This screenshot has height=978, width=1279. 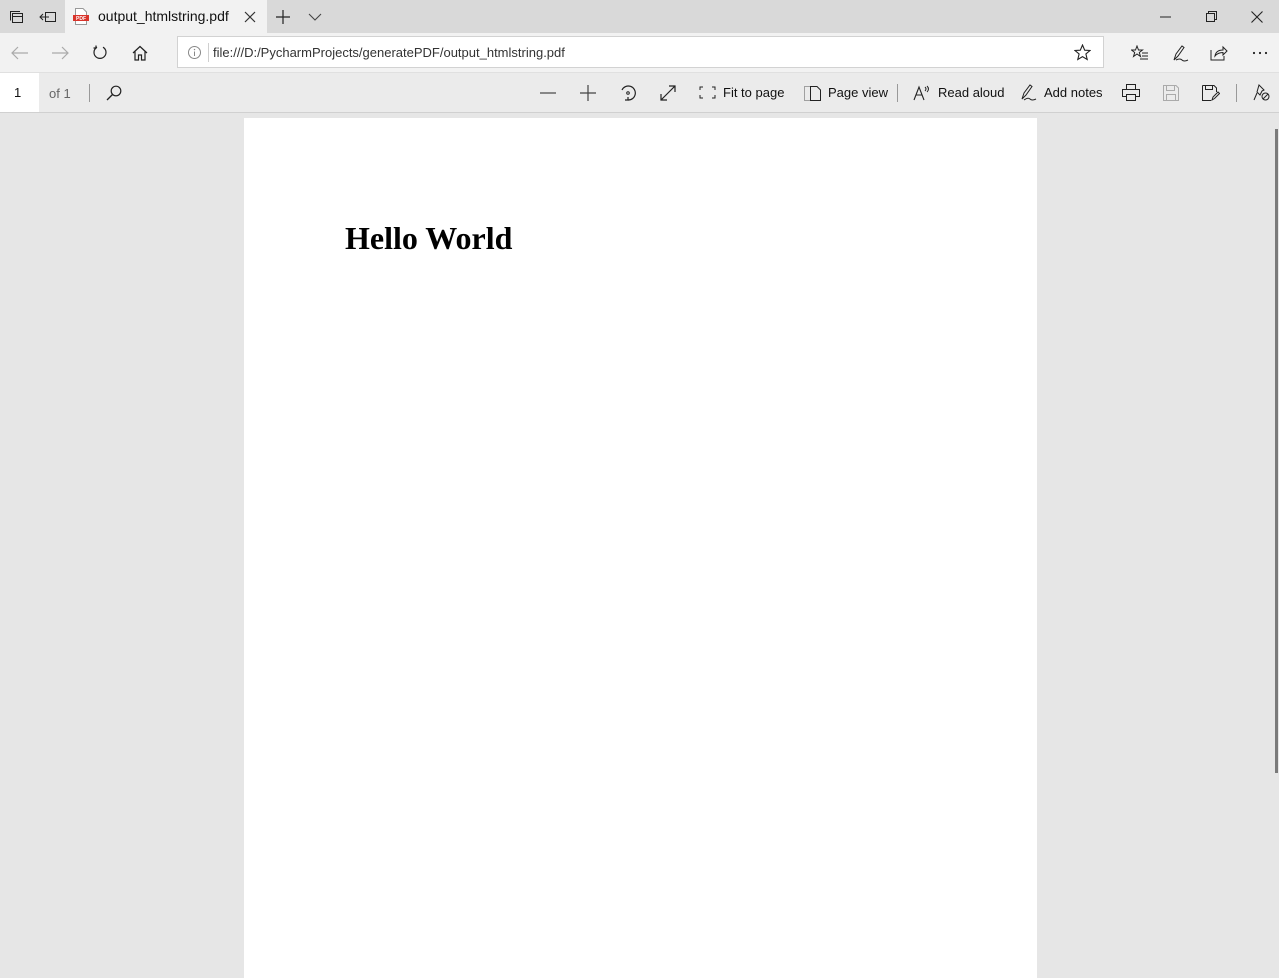 What do you see at coordinates (639, 16) in the screenshot?
I see `tab-strip: PDF output_htmlstring.pdf` at bounding box center [639, 16].